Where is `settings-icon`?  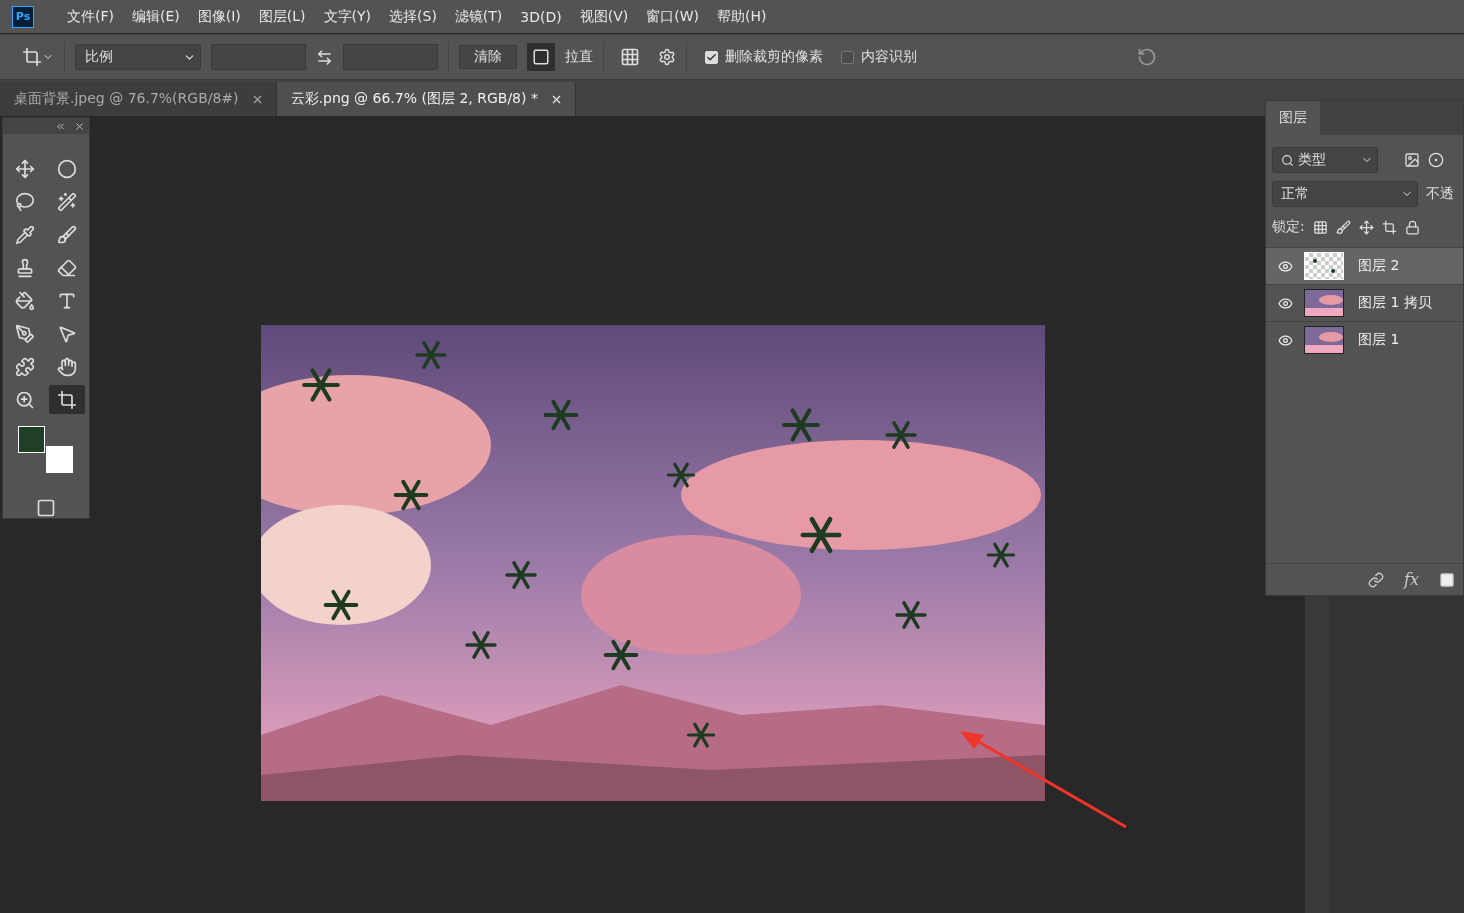
settings-icon is located at coordinates (667, 57).